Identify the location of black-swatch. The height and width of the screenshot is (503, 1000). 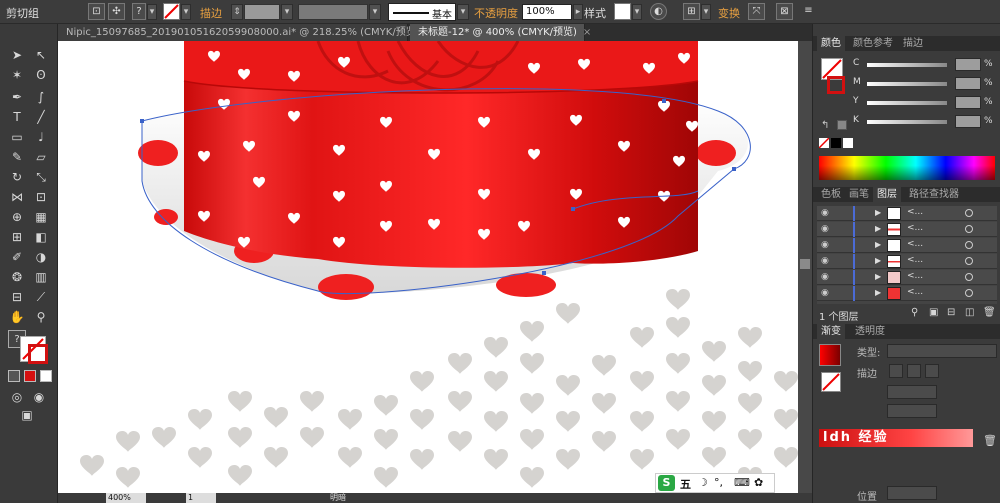
(836, 143).